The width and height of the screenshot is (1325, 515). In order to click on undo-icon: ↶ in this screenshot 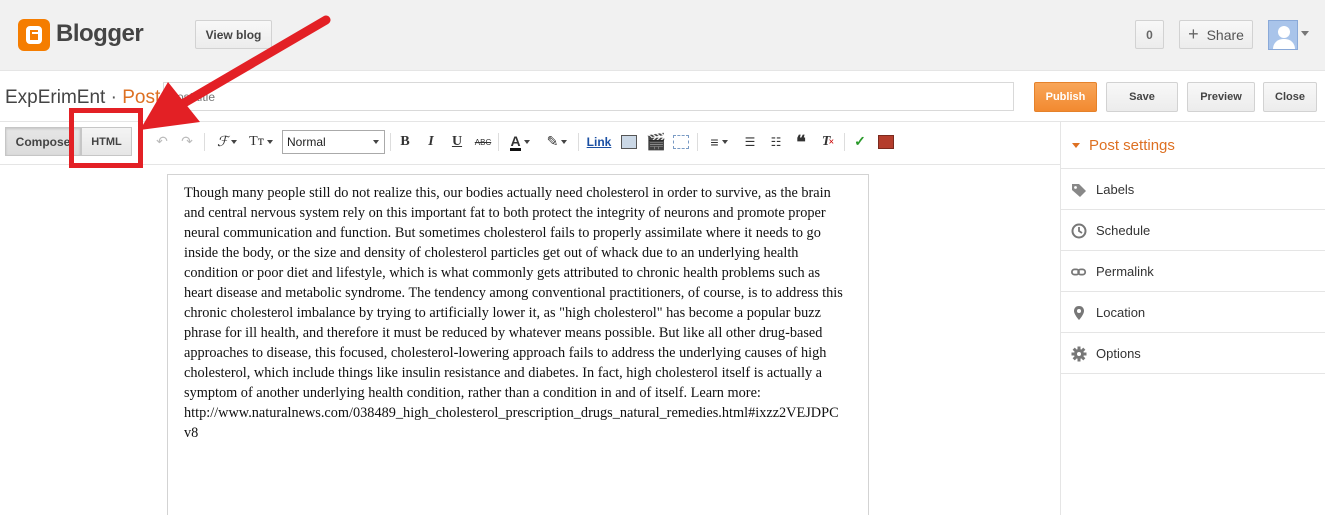, I will do `click(162, 142)`.